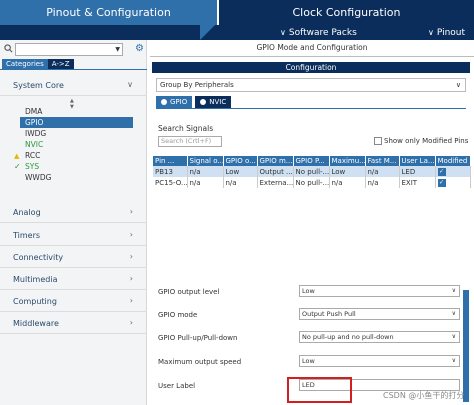  What do you see at coordinates (73, 236) in the screenshot?
I see `group-timers: Timers ›` at bounding box center [73, 236].